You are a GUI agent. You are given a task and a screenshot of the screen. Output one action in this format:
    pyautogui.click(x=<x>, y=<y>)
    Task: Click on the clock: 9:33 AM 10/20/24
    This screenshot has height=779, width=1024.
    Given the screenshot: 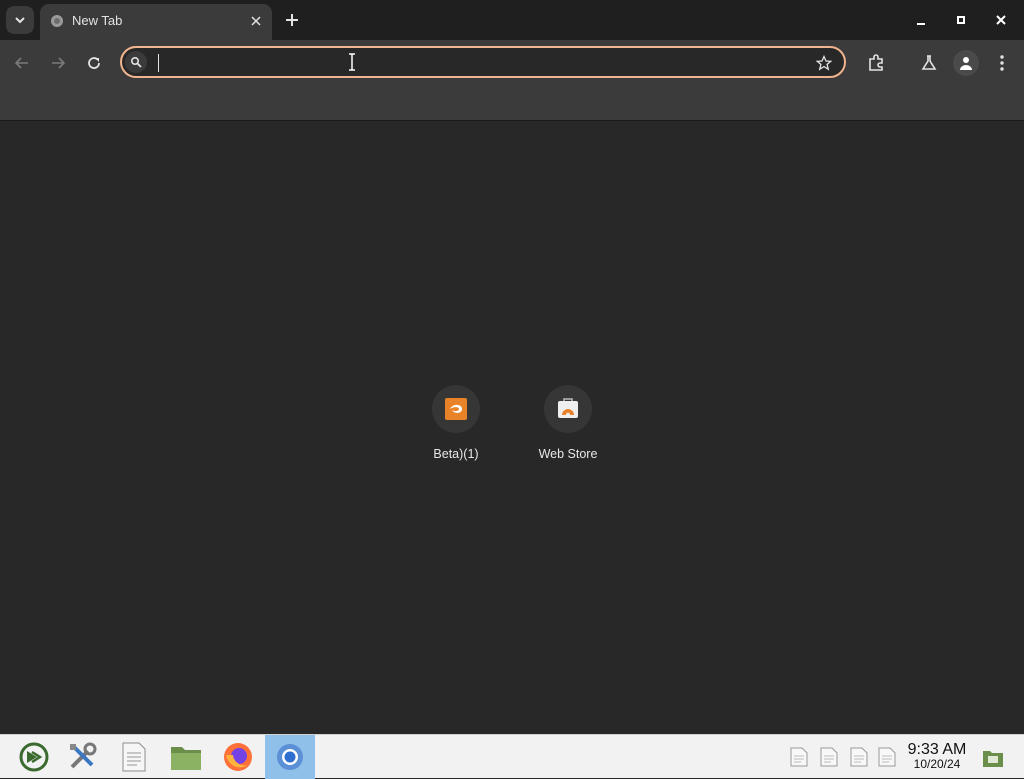 What is the action you would take?
    pyautogui.click(x=937, y=756)
    